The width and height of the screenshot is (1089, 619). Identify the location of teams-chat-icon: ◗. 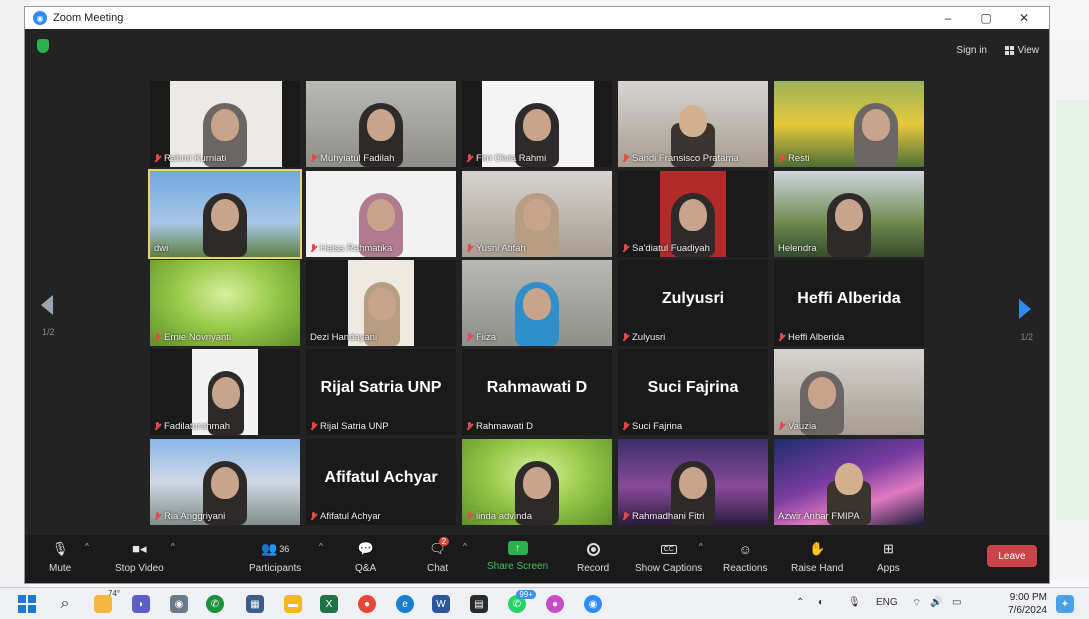
(141, 604).